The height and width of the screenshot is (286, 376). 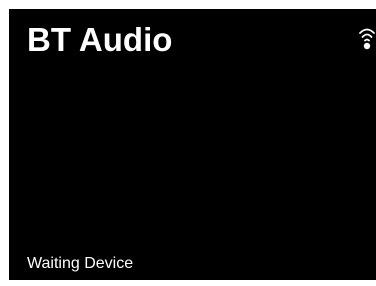 I want to click on screen-title: BT Audio, so click(x=100, y=39).